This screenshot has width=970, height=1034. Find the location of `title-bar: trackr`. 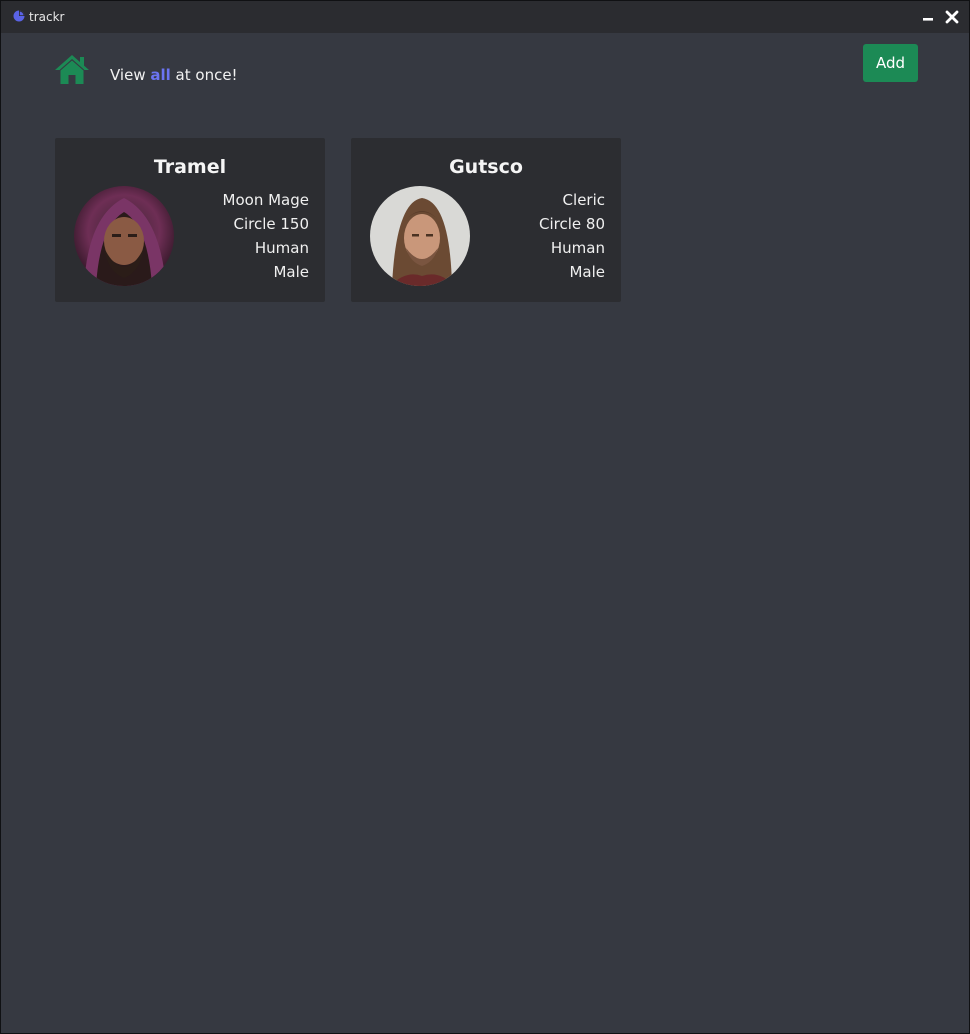

title-bar: trackr is located at coordinates (485, 17).